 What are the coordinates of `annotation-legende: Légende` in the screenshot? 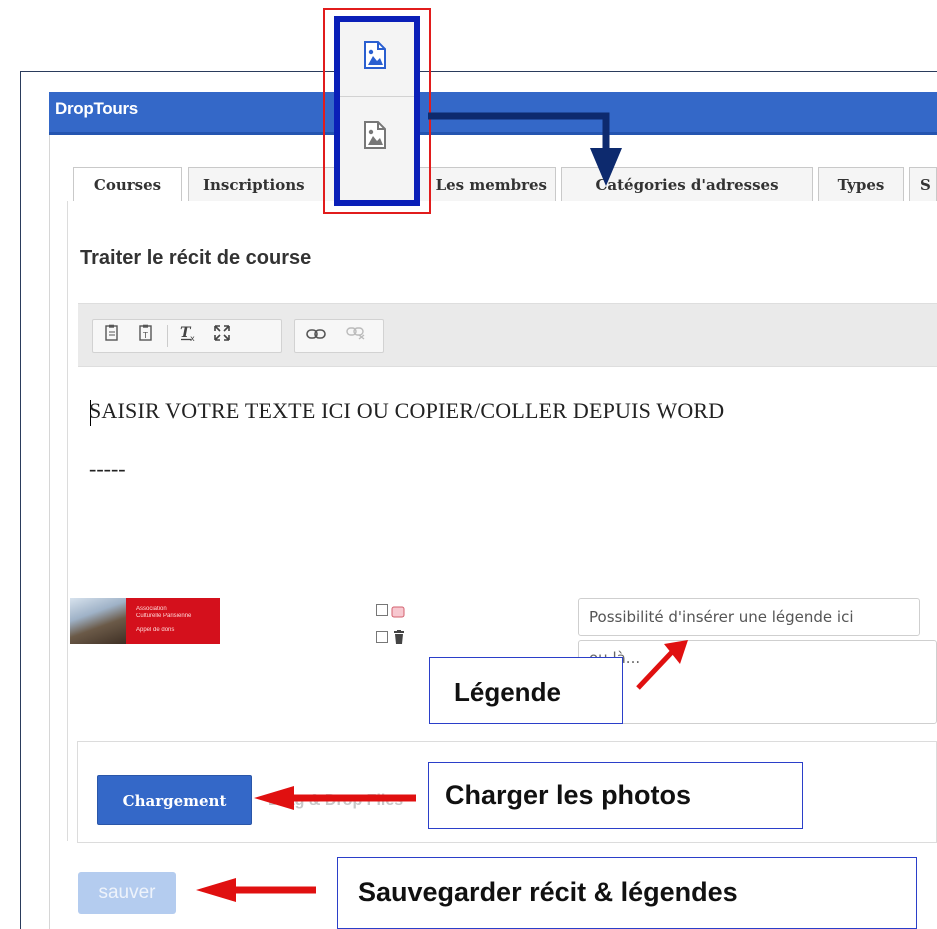 It's located at (526, 690).